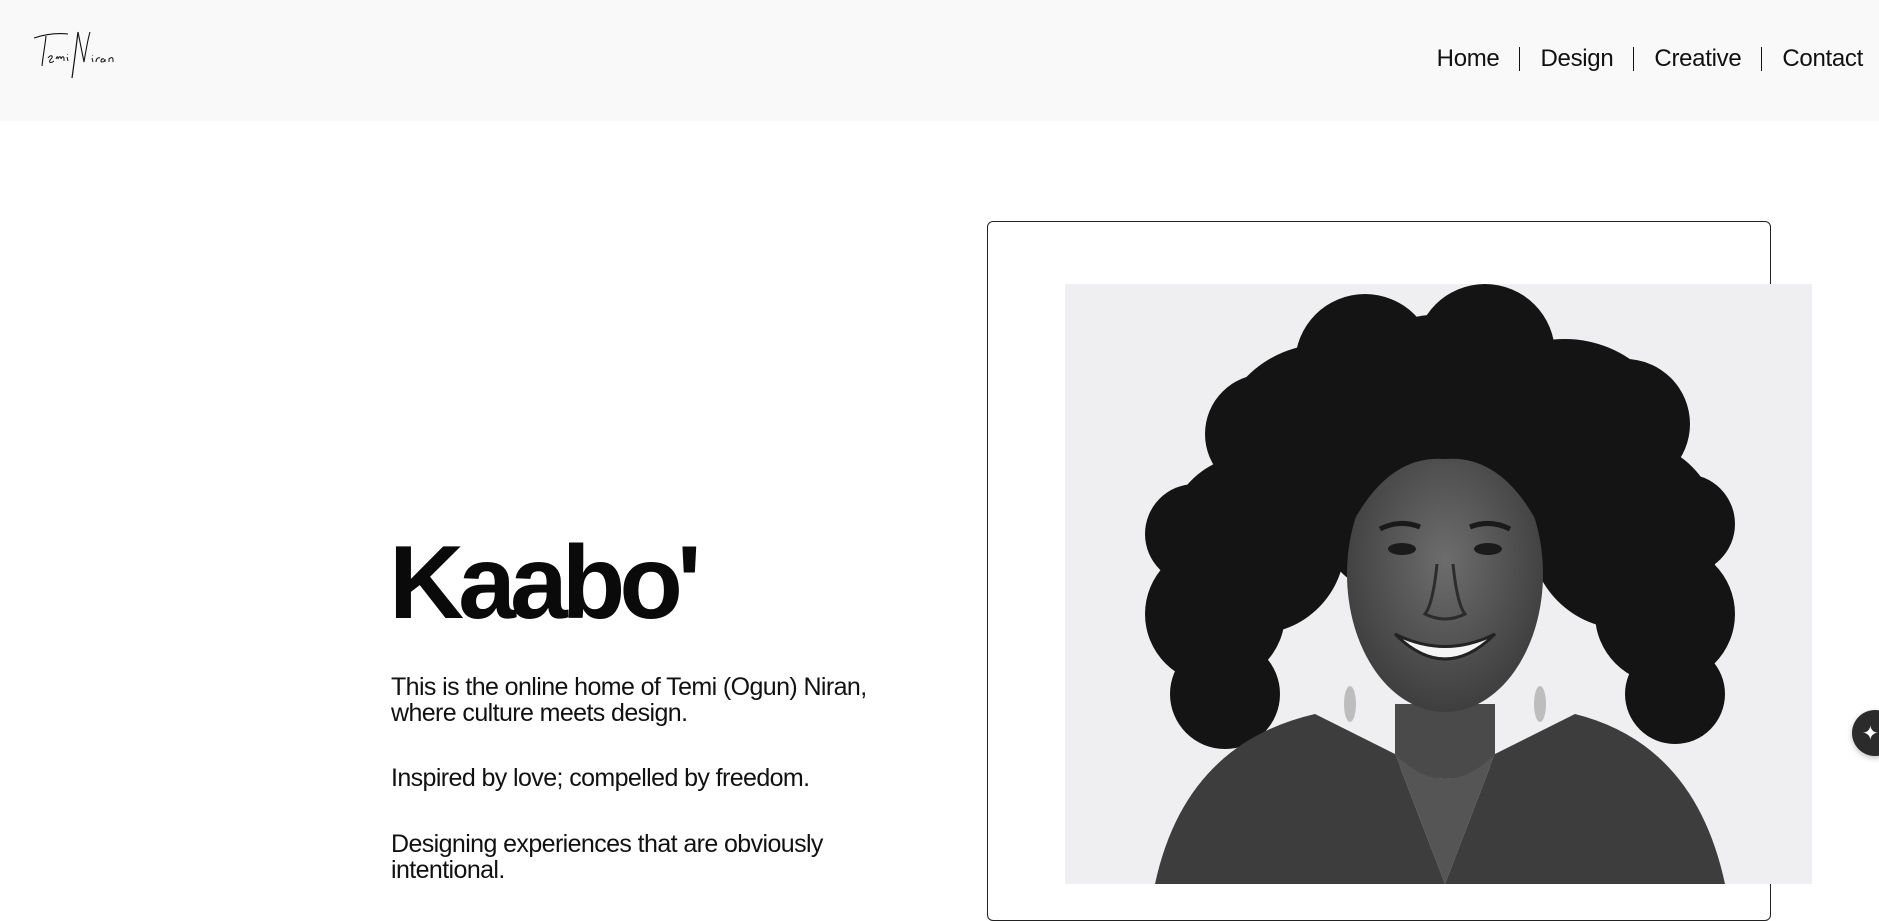 The height and width of the screenshot is (921, 1879). Describe the element at coordinates (1870, 733) in the screenshot. I see `sparkle-icon: ✦` at that location.